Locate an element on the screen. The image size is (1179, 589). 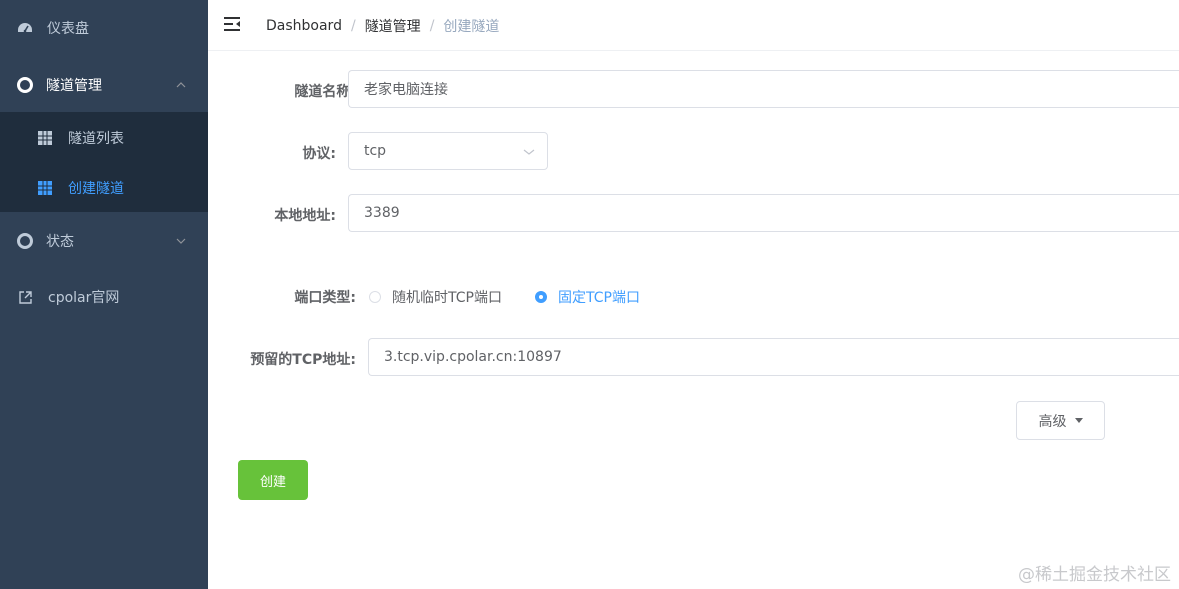
tunnel-name-value: 老家电脑连接 is located at coordinates (406, 90).